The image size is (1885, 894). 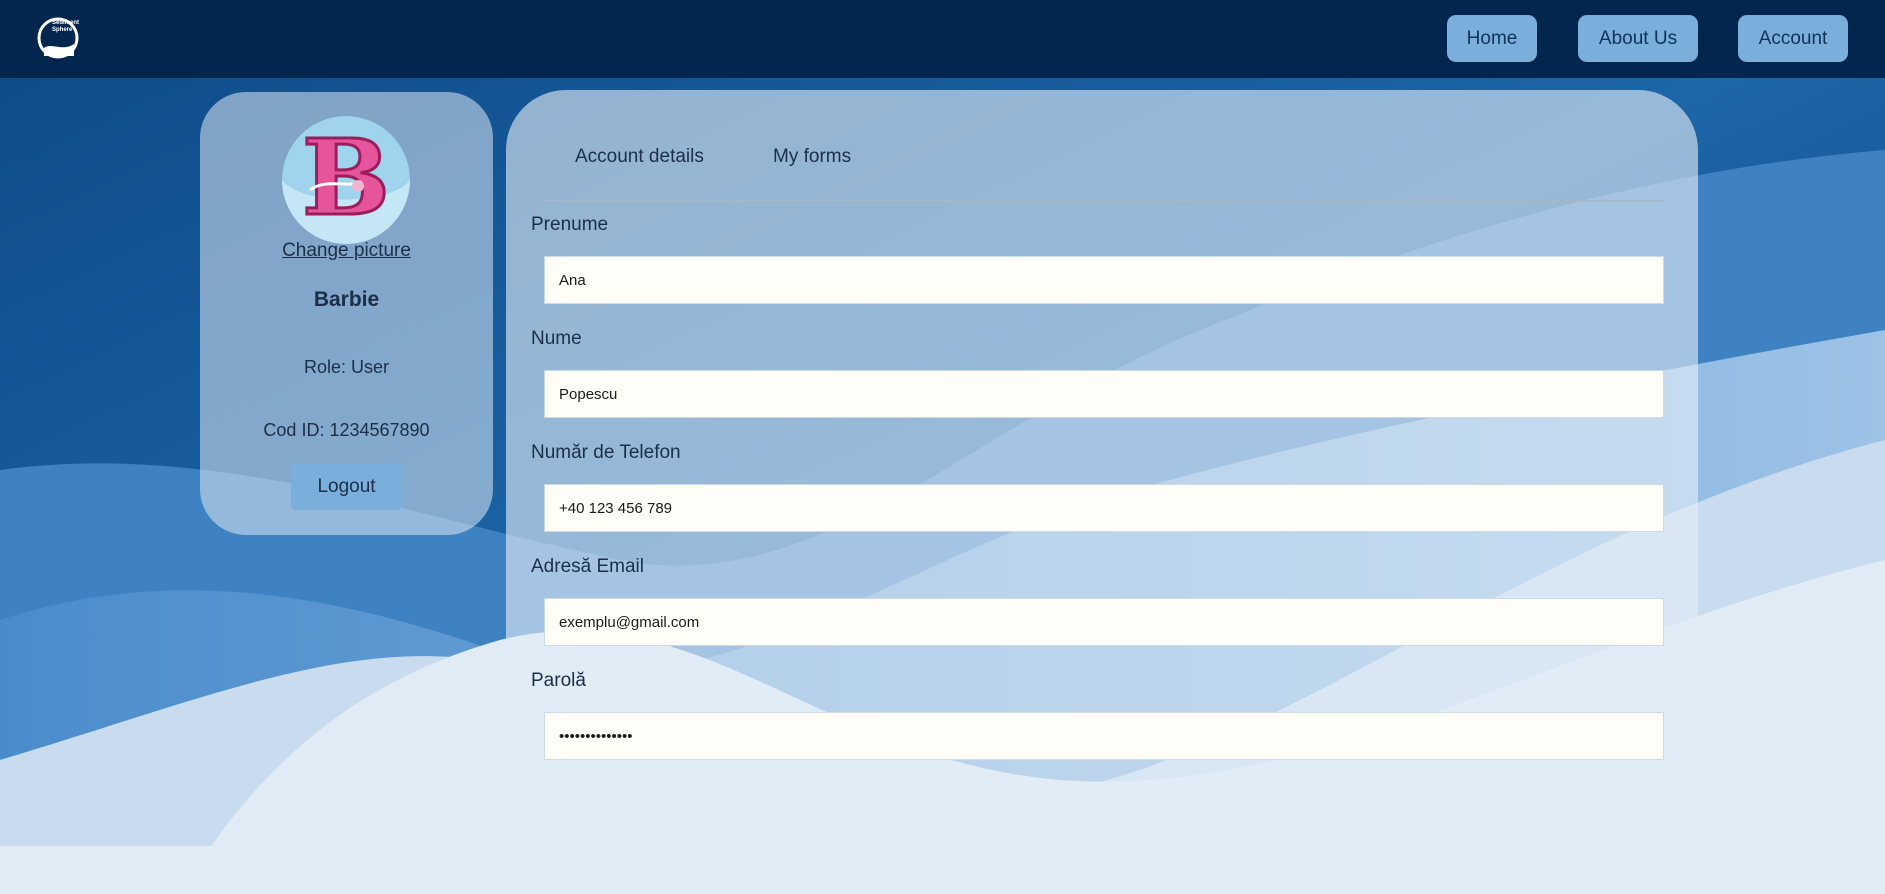 I want to click on email-field, so click(x=1104, y=622).